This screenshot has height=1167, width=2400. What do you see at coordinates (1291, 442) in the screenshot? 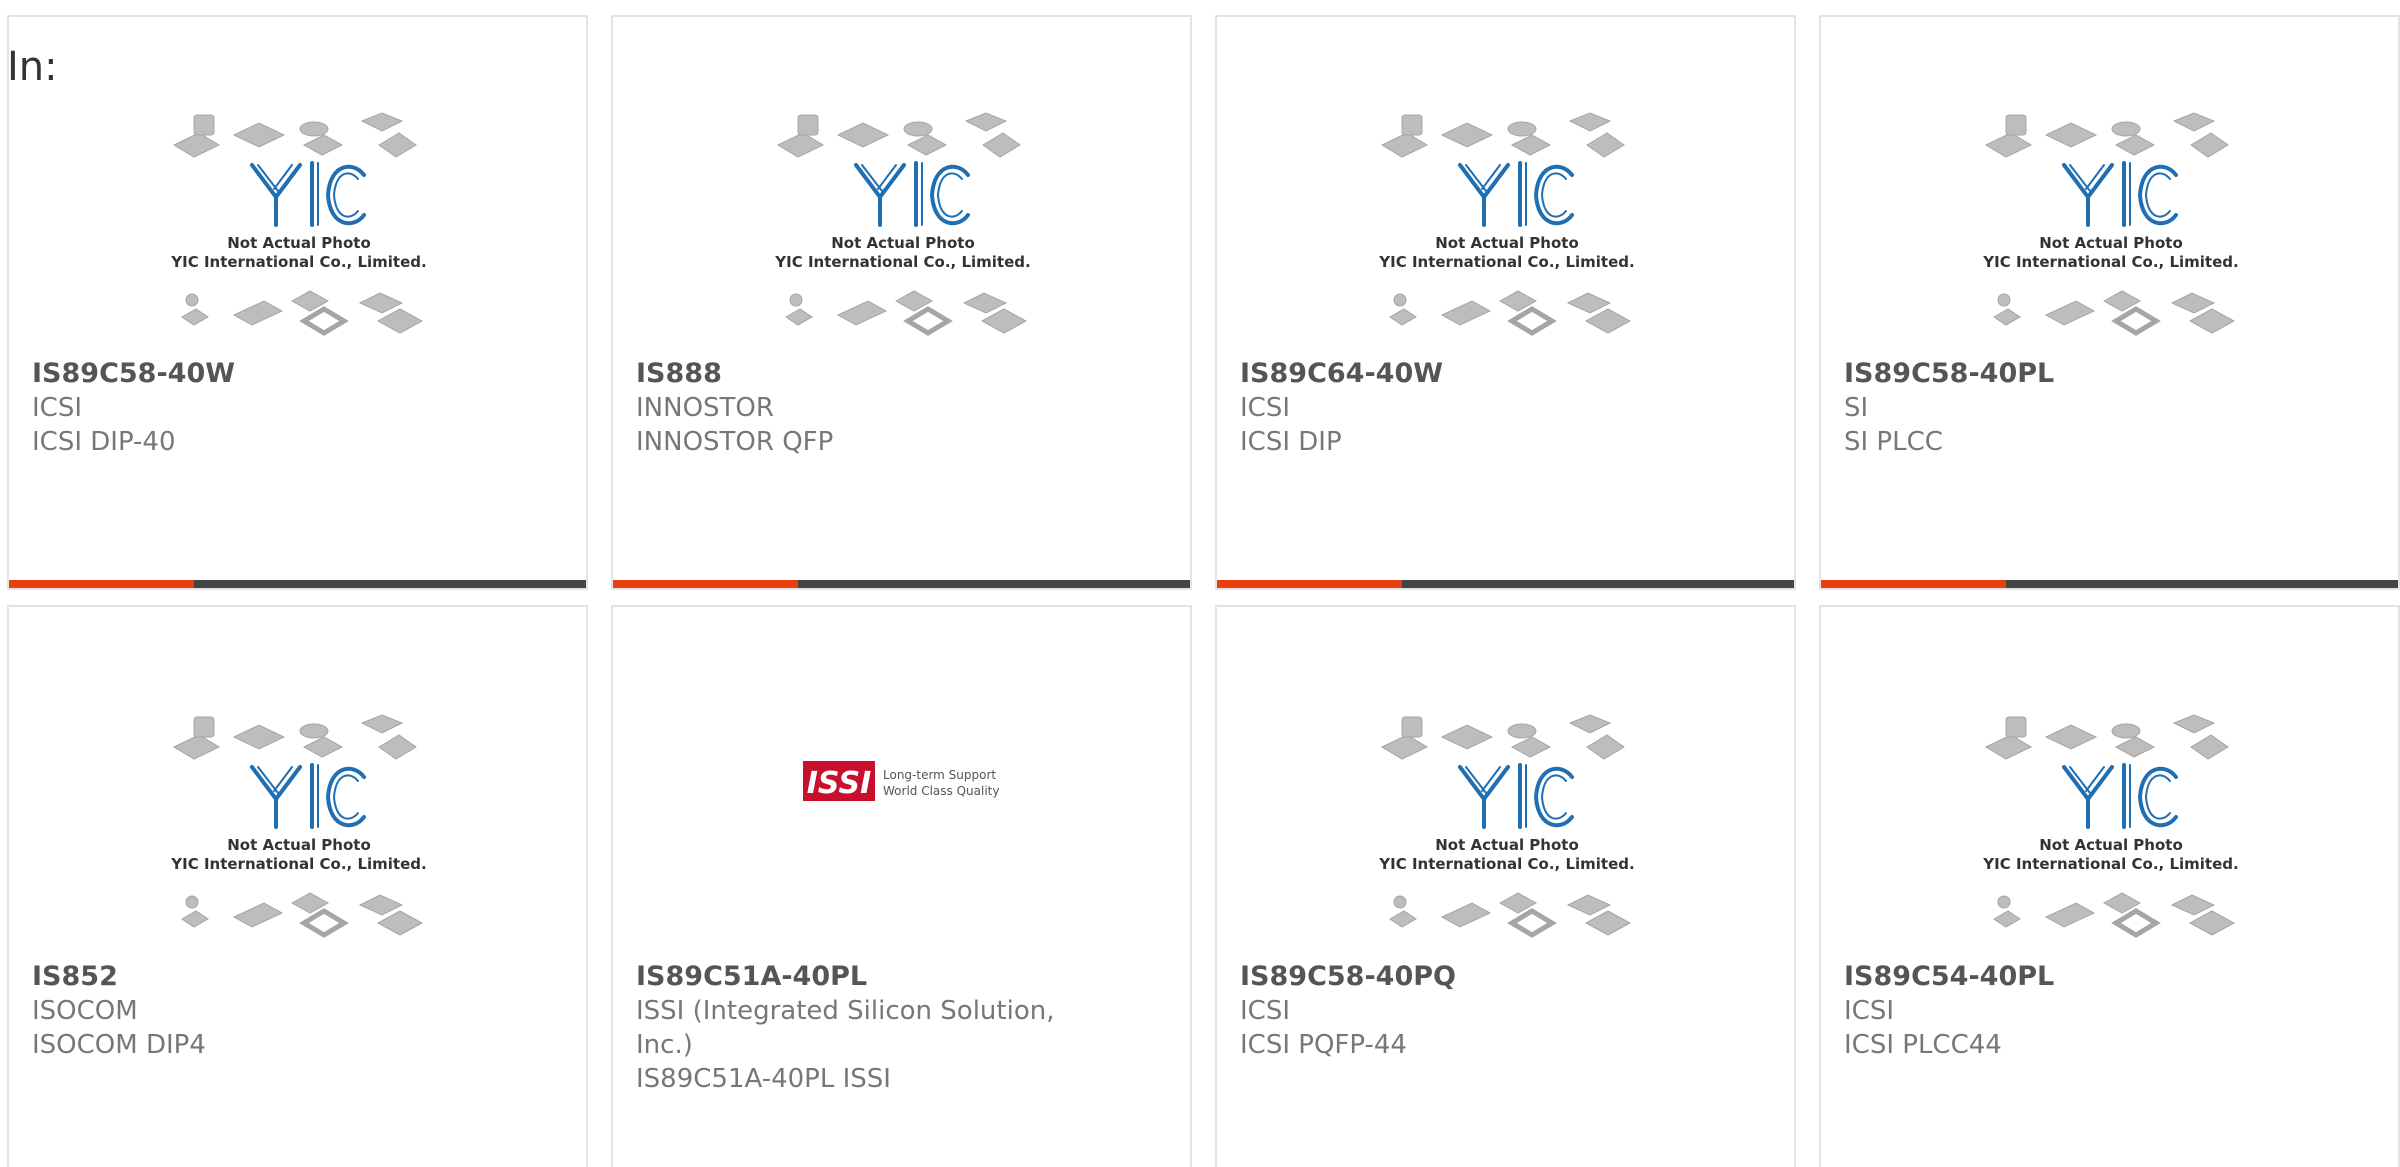
I see `package: ICSI DIP` at bounding box center [1291, 442].